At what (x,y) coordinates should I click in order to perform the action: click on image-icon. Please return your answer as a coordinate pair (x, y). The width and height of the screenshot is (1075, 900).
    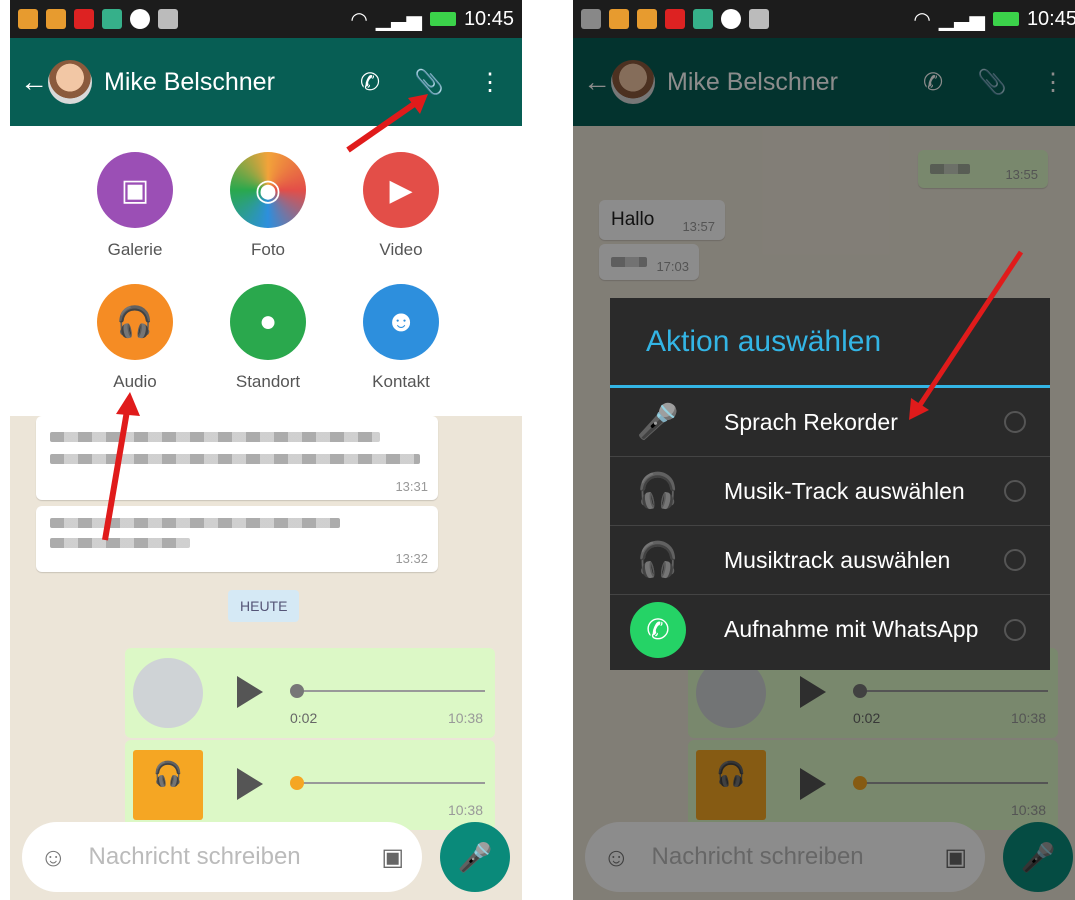
    Looking at the image, I should click on (591, 19).